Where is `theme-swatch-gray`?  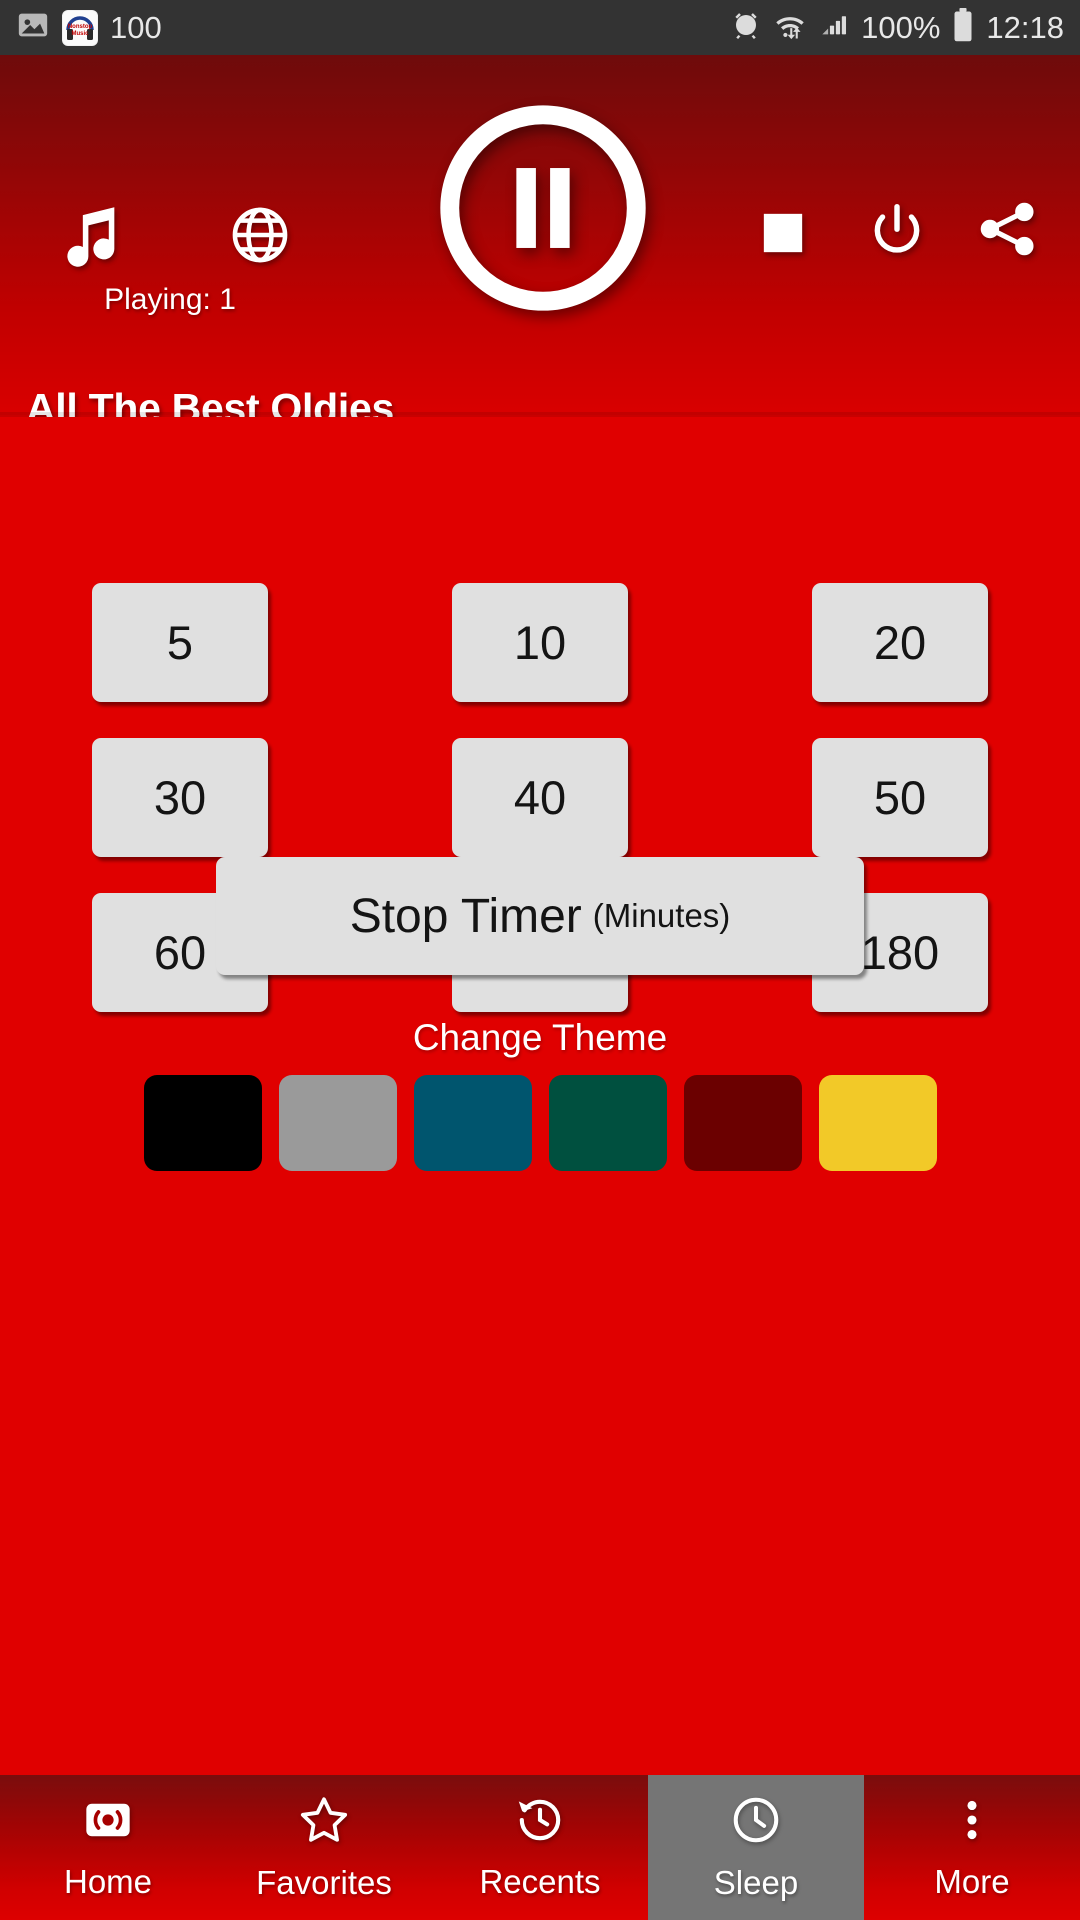
theme-swatch-gray is located at coordinates (337, 1123).